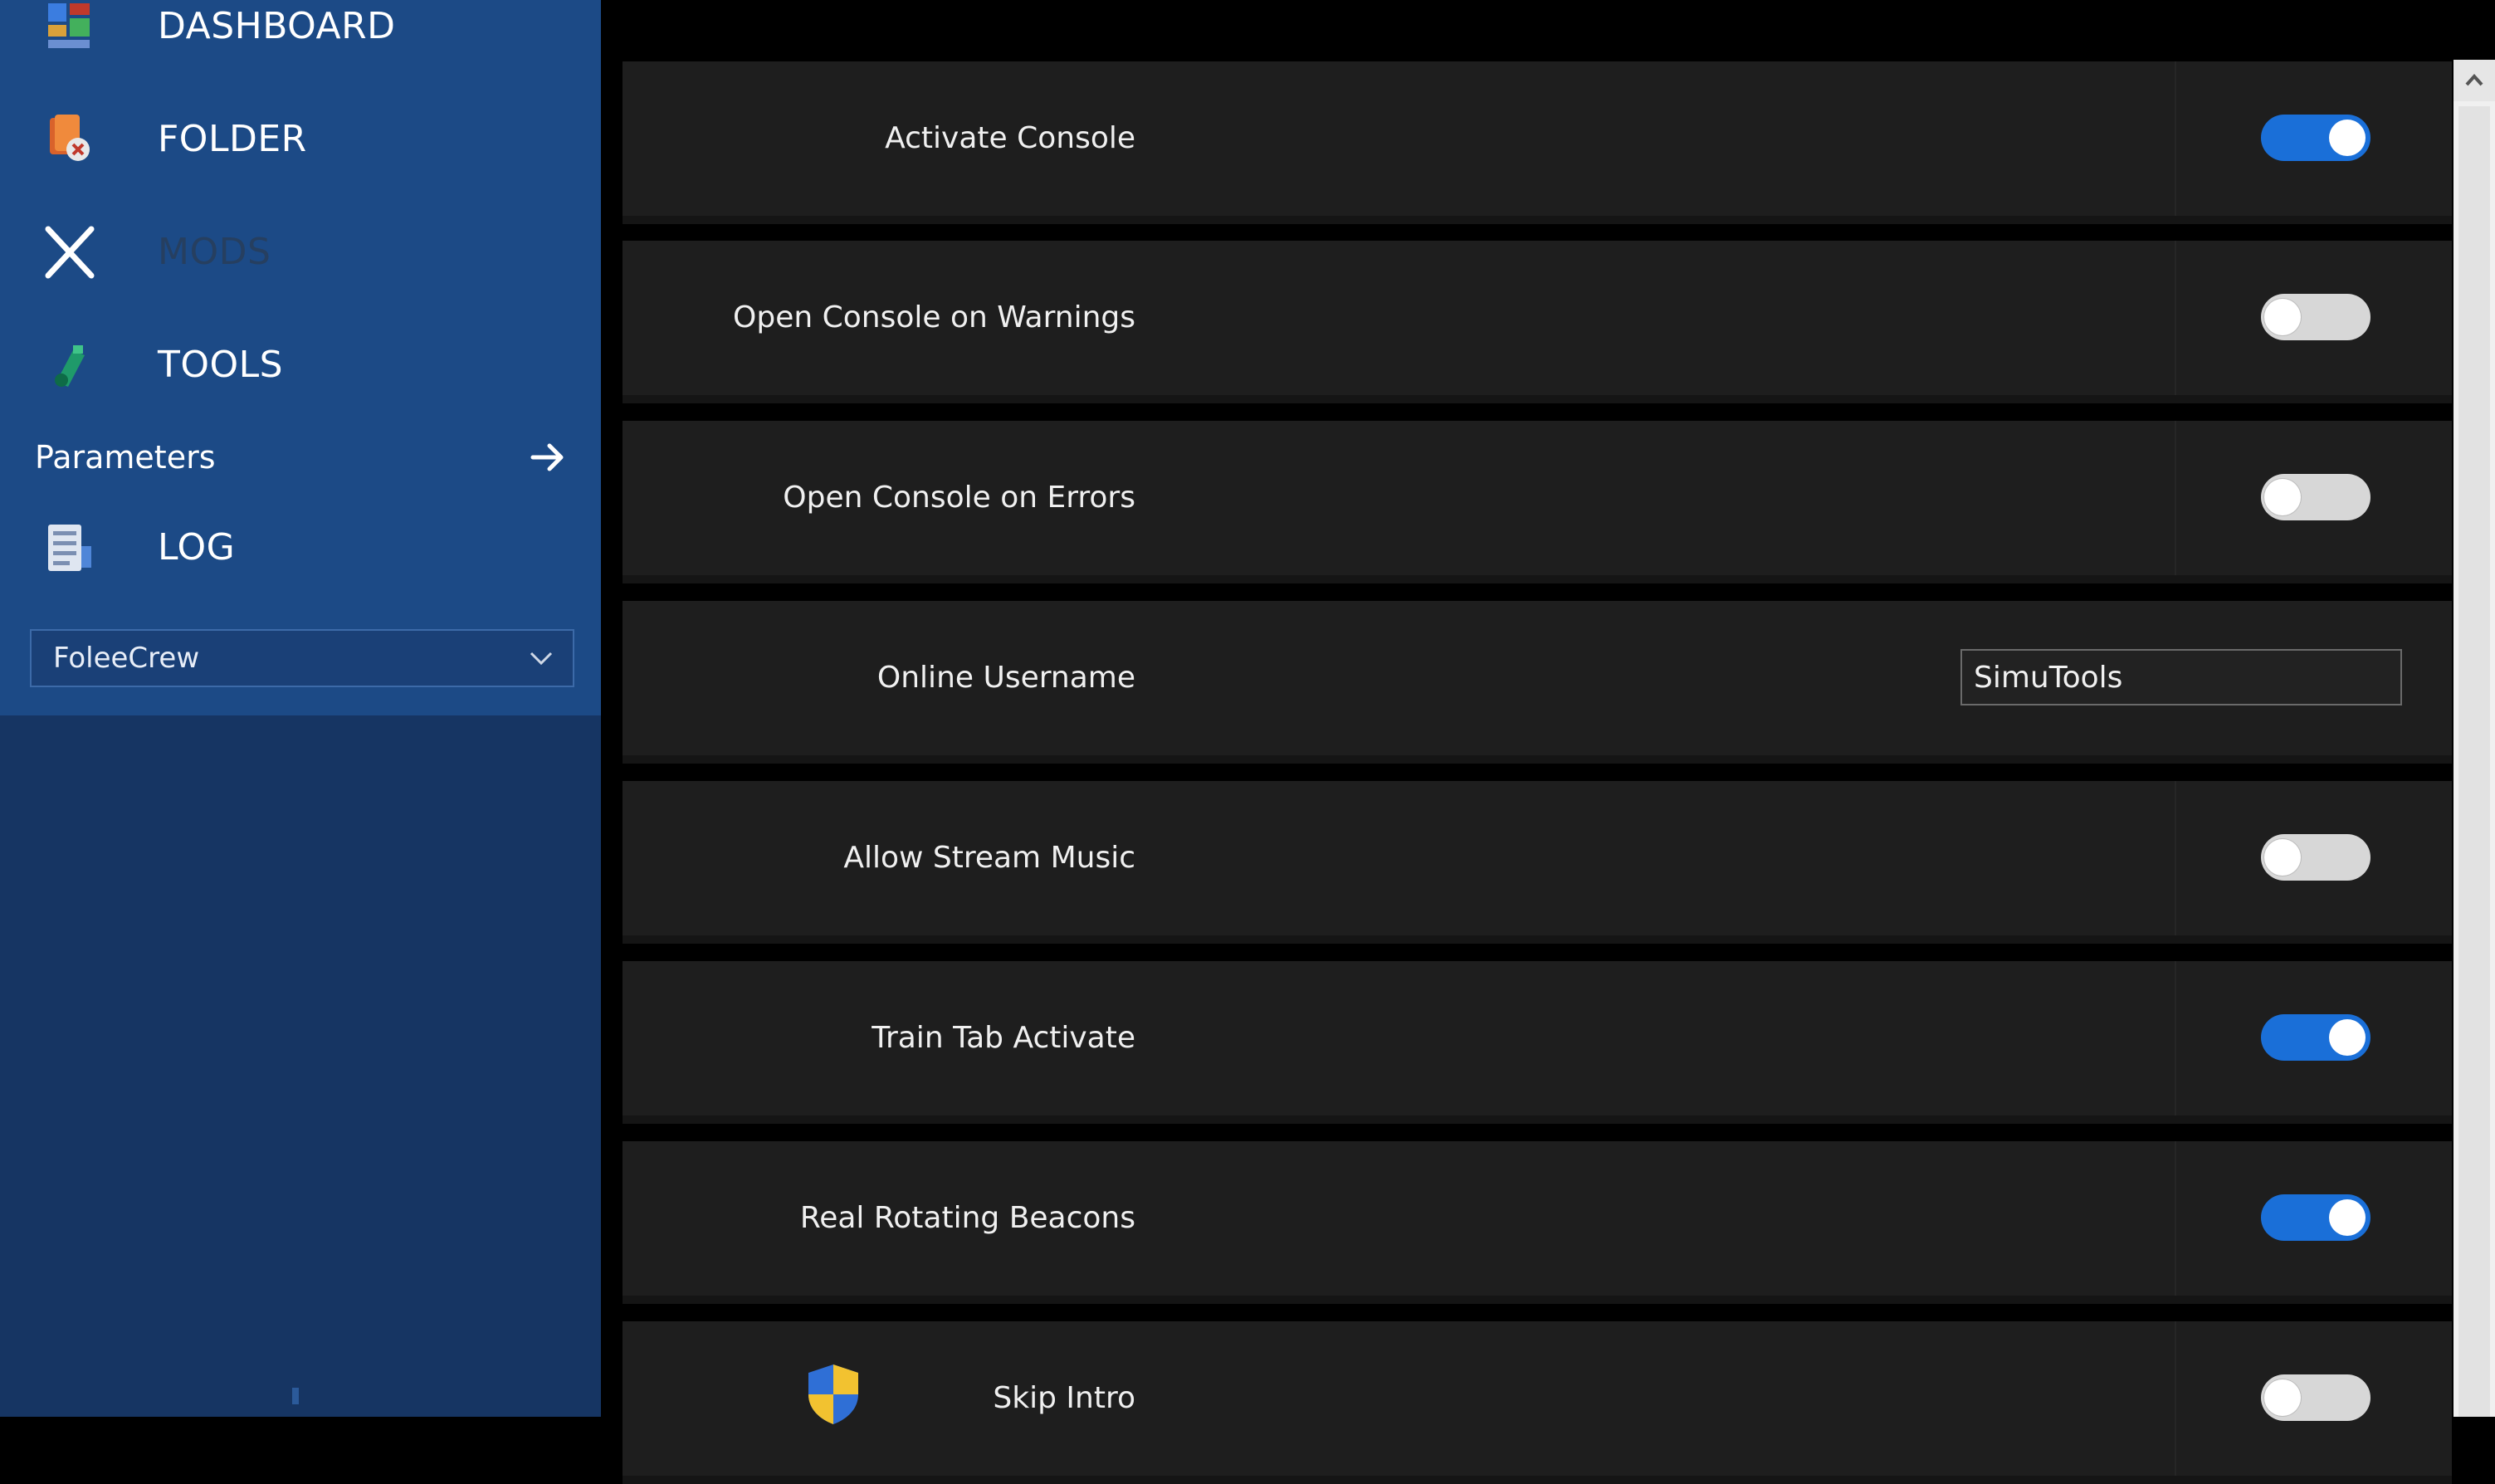 The width and height of the screenshot is (2495, 1484). What do you see at coordinates (2315, 1217) in the screenshot?
I see `real-rotating-beacons-toggle` at bounding box center [2315, 1217].